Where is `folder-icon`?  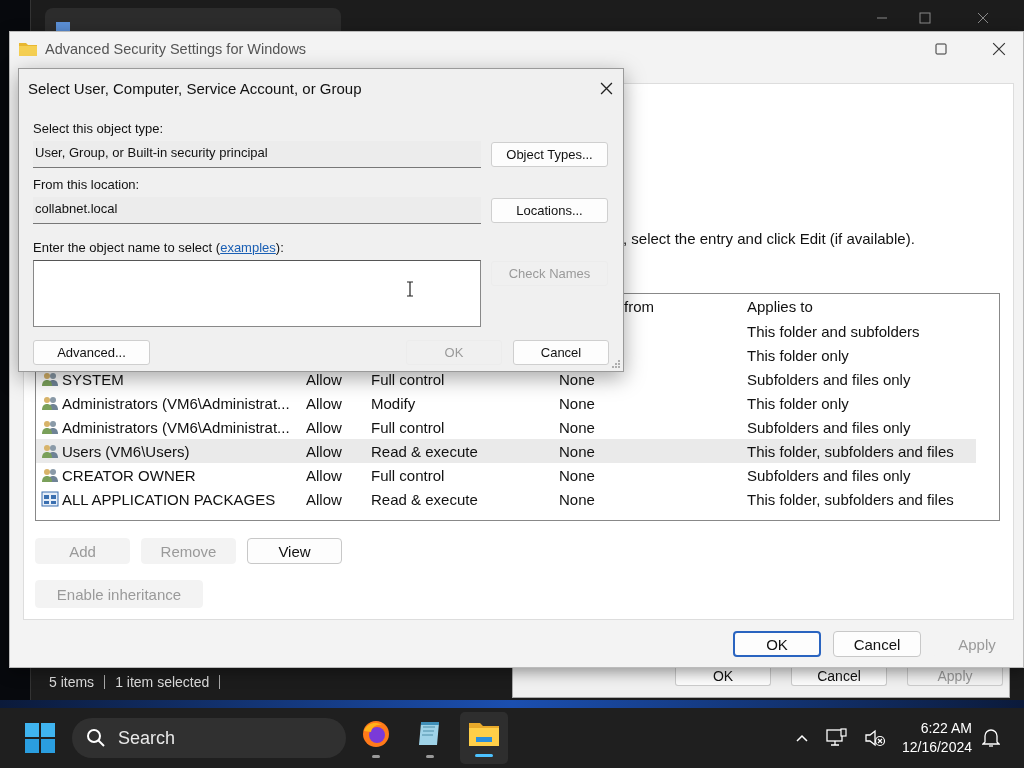
folder-icon is located at coordinates (28, 48).